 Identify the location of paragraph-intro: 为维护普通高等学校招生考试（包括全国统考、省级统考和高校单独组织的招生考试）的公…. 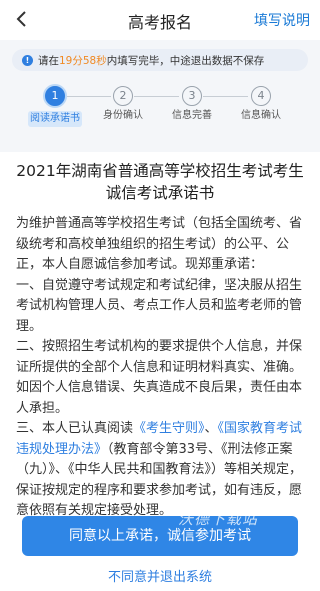
(159, 244).